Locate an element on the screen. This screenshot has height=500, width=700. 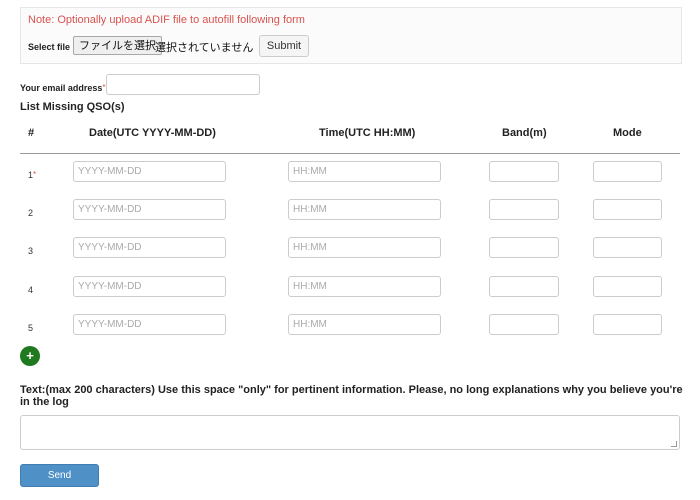
header-divider is located at coordinates (350, 153).